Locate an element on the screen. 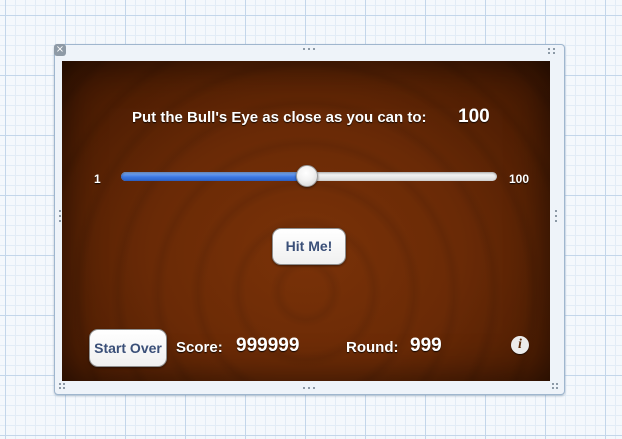  slider-fill is located at coordinates (214, 176).